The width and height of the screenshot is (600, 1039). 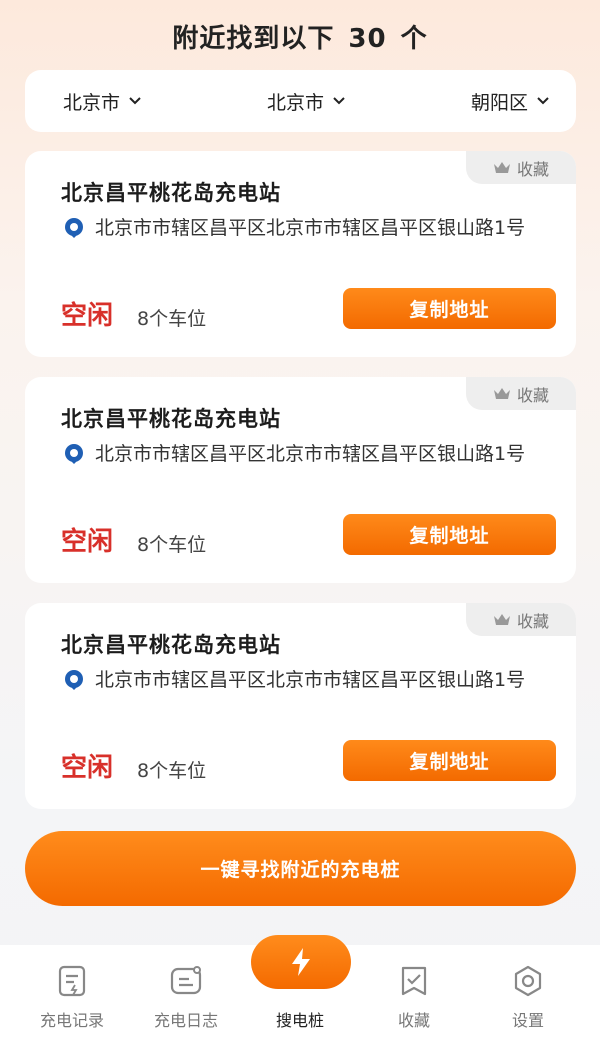 I want to click on district-label: 朝阳区, so click(x=499, y=102).